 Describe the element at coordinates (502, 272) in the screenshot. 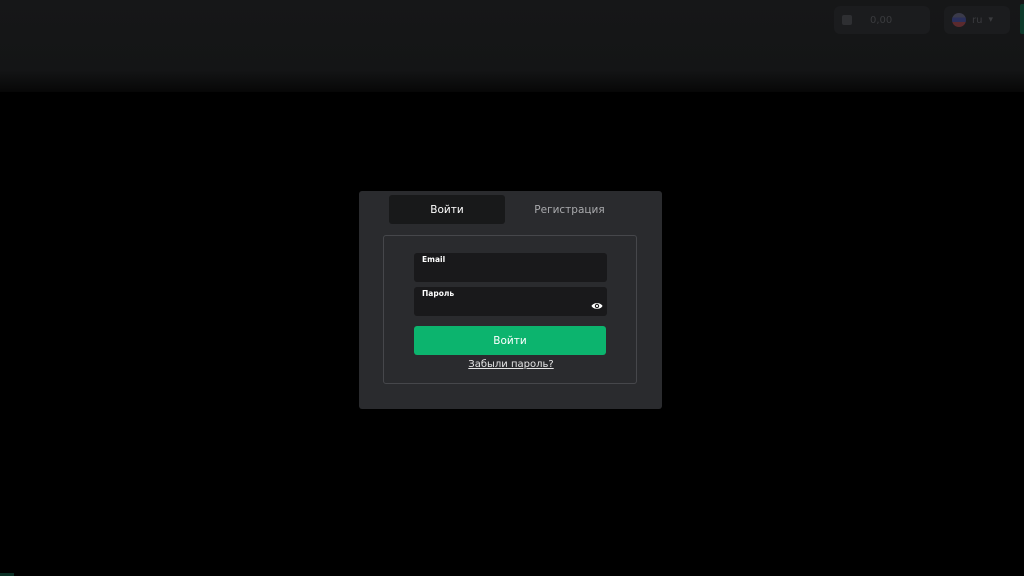

I see `email-input` at that location.